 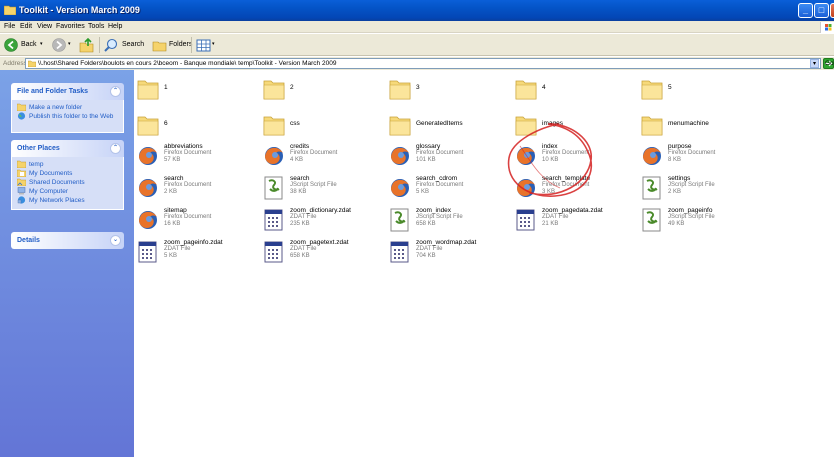 What do you see at coordinates (449, 190) in the screenshot?
I see `file-item: search_cdrom Firefox Document 5 KB` at bounding box center [449, 190].